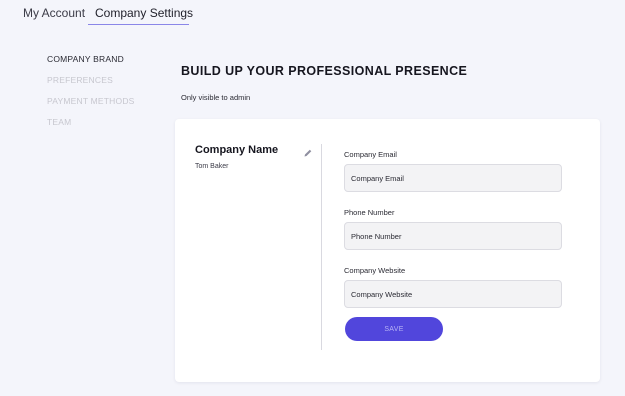 Image resolution: width=625 pixels, height=396 pixels. Describe the element at coordinates (453, 236) in the screenshot. I see `phone-field` at that location.